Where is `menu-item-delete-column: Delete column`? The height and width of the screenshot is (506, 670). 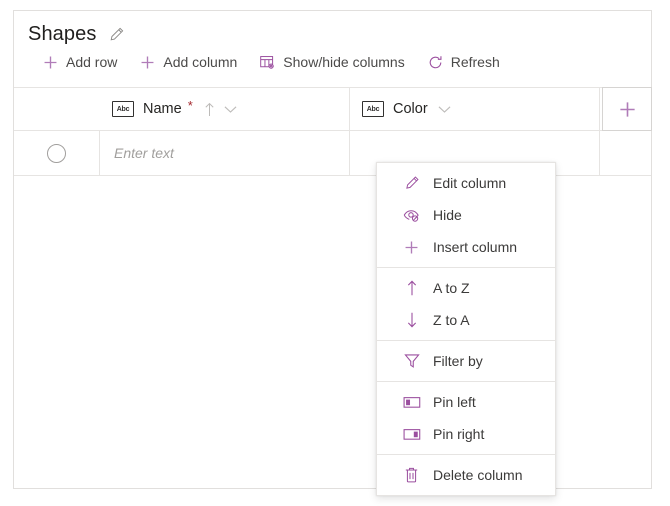 menu-item-delete-column: Delete column is located at coordinates (466, 475).